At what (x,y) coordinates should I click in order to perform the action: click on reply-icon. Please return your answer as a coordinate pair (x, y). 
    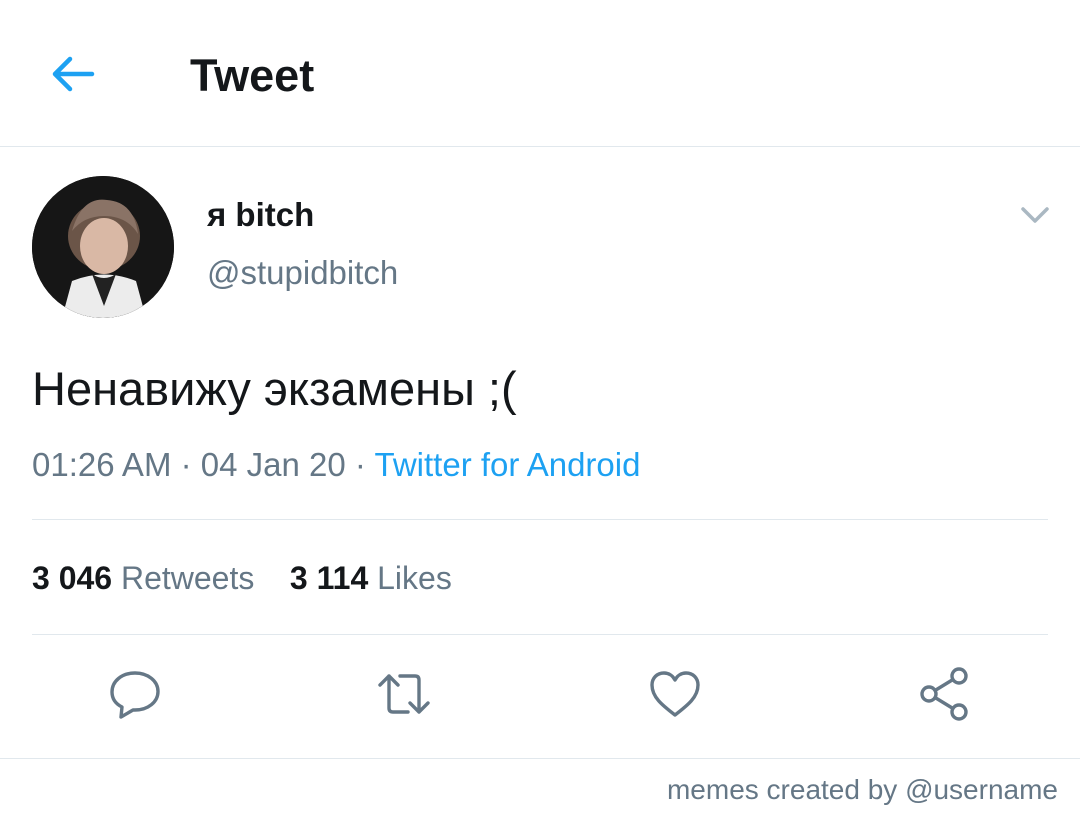
    Looking at the image, I should click on (135, 695).